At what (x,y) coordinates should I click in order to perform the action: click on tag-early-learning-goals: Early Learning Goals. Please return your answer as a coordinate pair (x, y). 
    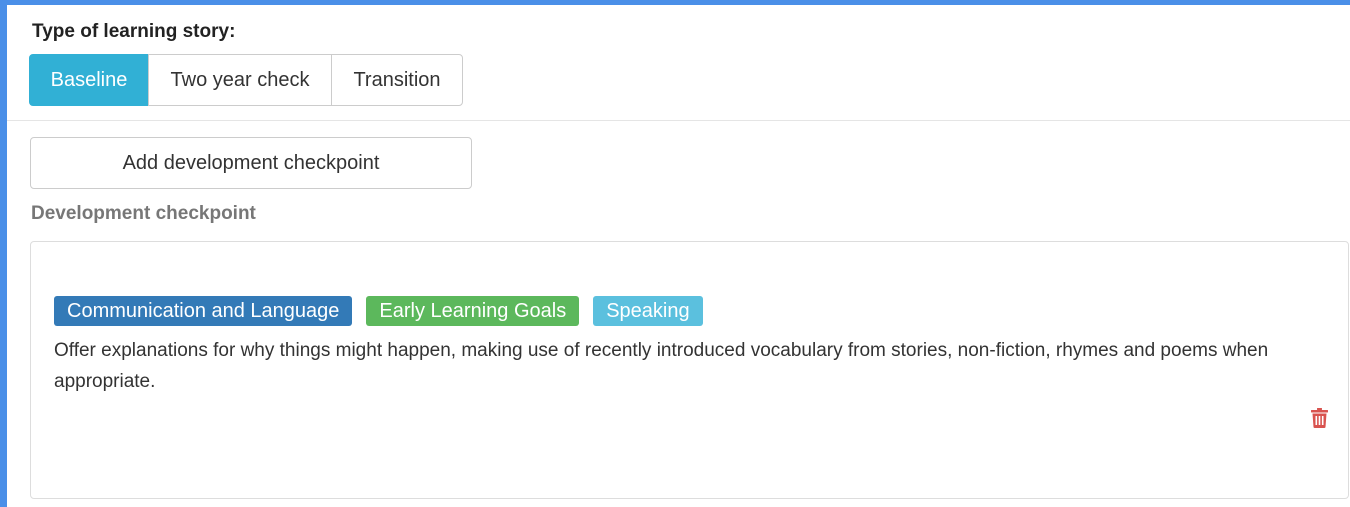
    Looking at the image, I should click on (473, 311).